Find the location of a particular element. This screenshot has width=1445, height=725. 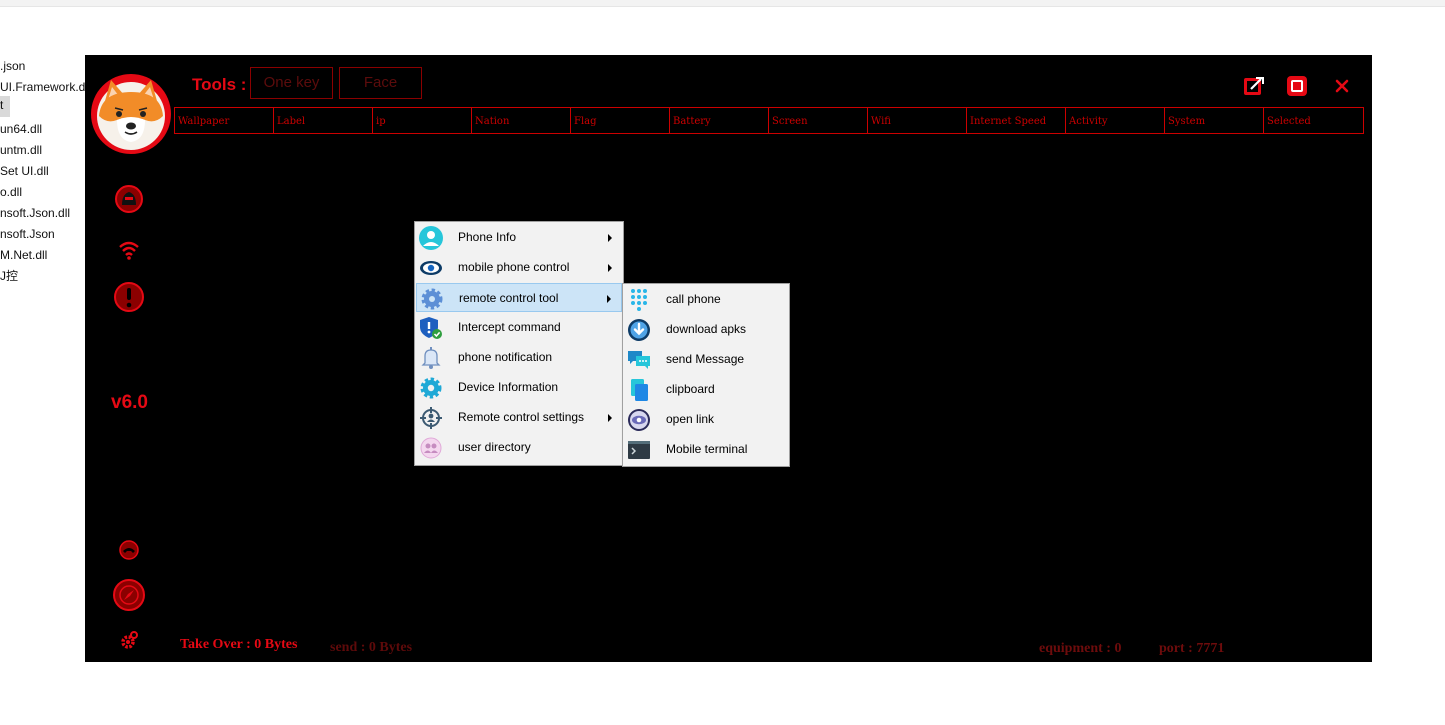

menu-item-label: mobile phone control is located at coordinates (514, 267).